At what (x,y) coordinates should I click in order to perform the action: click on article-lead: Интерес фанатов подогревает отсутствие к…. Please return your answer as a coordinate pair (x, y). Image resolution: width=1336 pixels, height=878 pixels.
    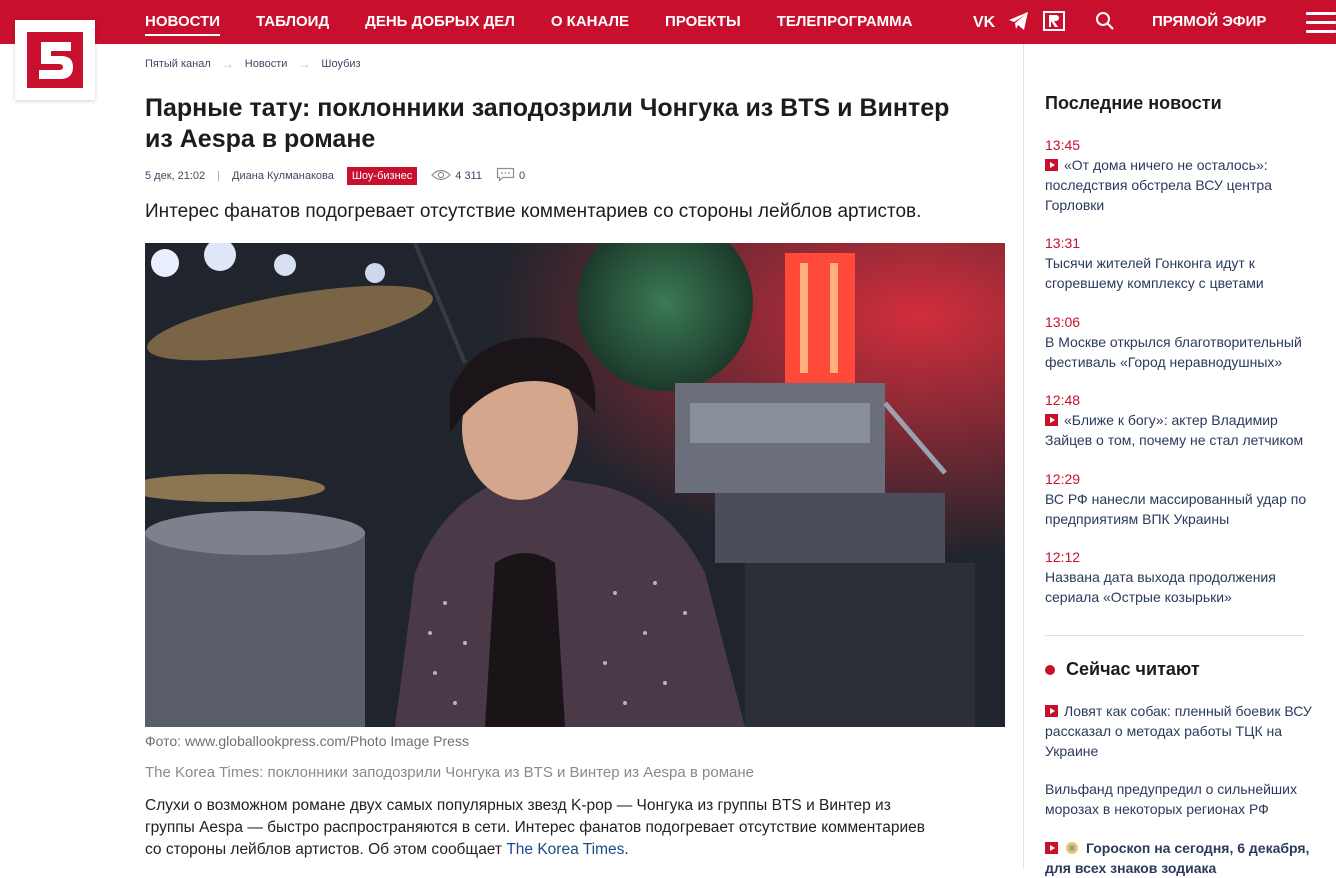
    Looking at the image, I should click on (533, 211).